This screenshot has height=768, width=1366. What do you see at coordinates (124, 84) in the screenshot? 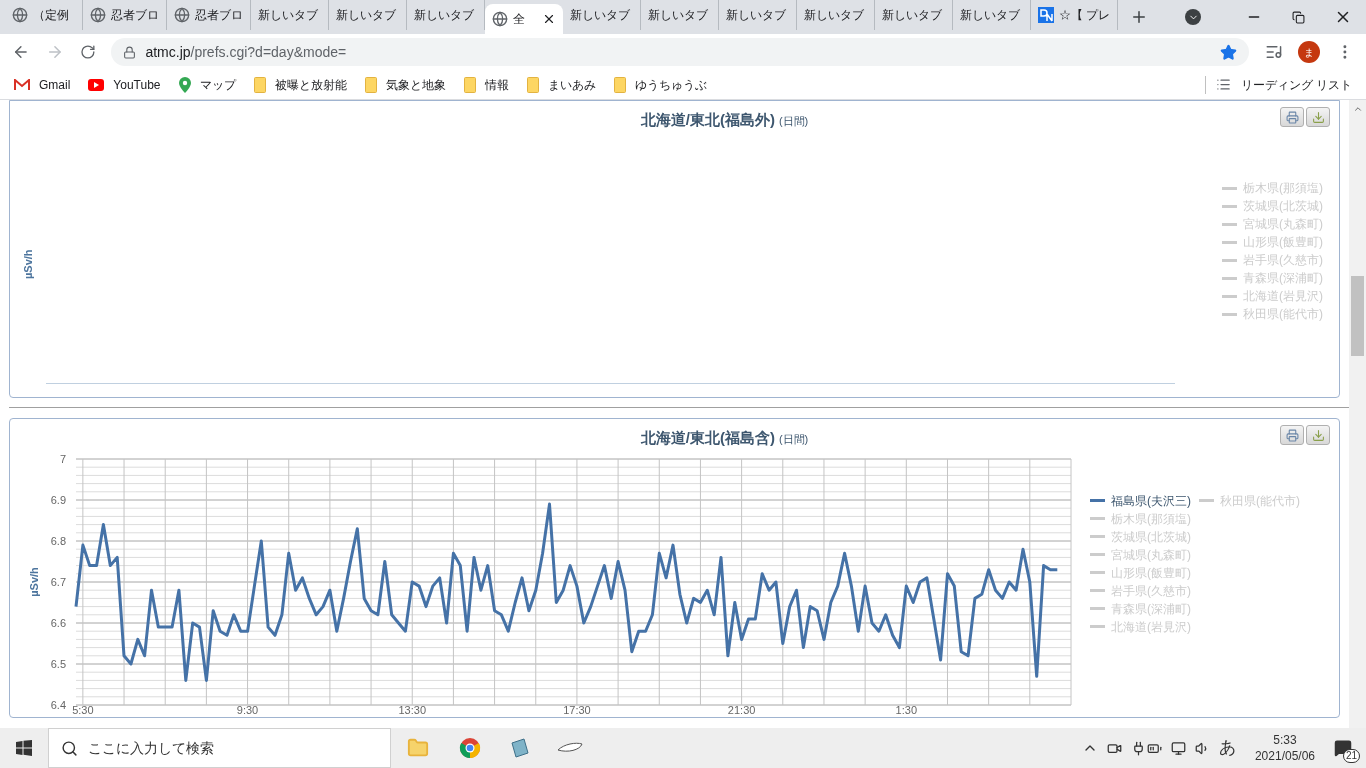
I see `bookmark: YouTube` at bounding box center [124, 84].